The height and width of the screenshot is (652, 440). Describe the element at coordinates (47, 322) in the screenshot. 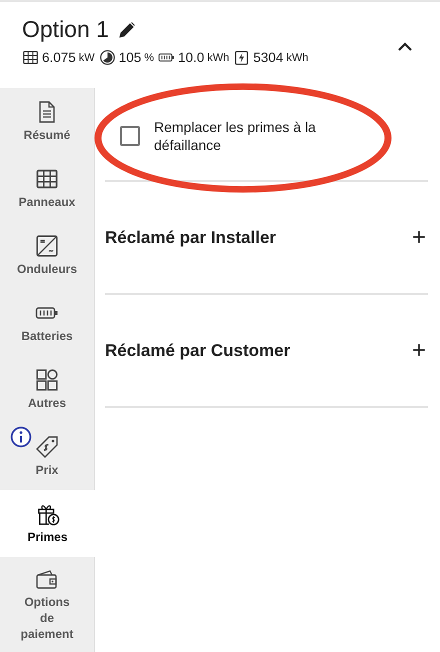

I see `sidebar-tab: Batteries` at that location.